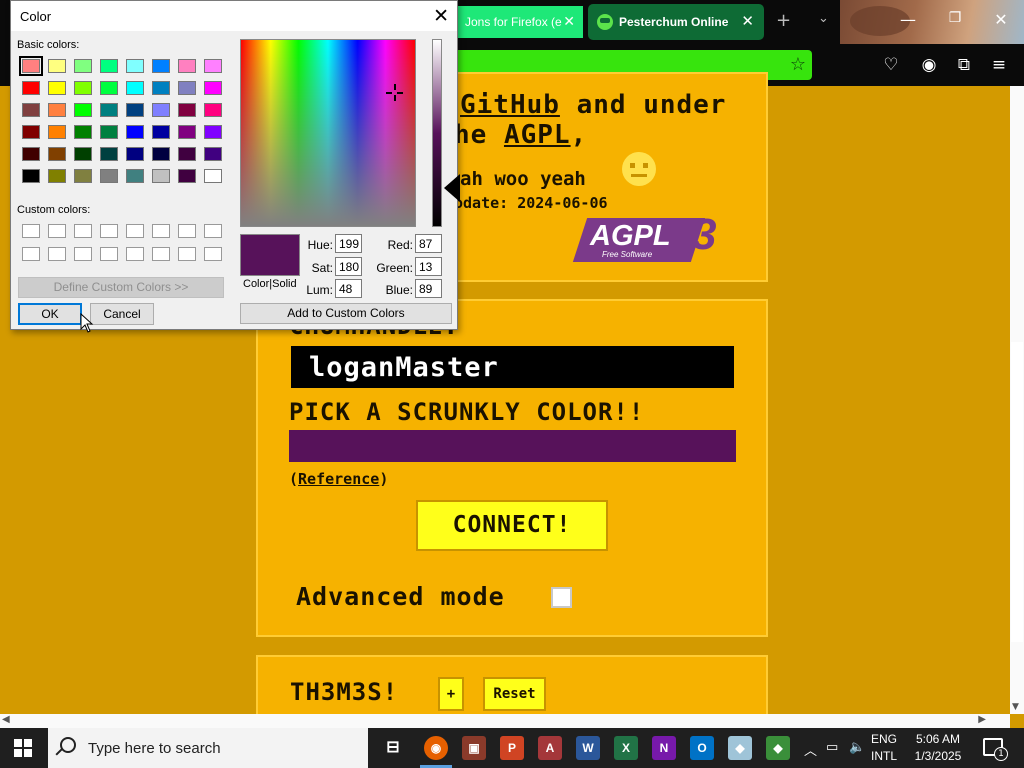 This screenshot has width=1024, height=768. Describe the element at coordinates (908, 19) in the screenshot. I see `minimize-icon: —` at that location.